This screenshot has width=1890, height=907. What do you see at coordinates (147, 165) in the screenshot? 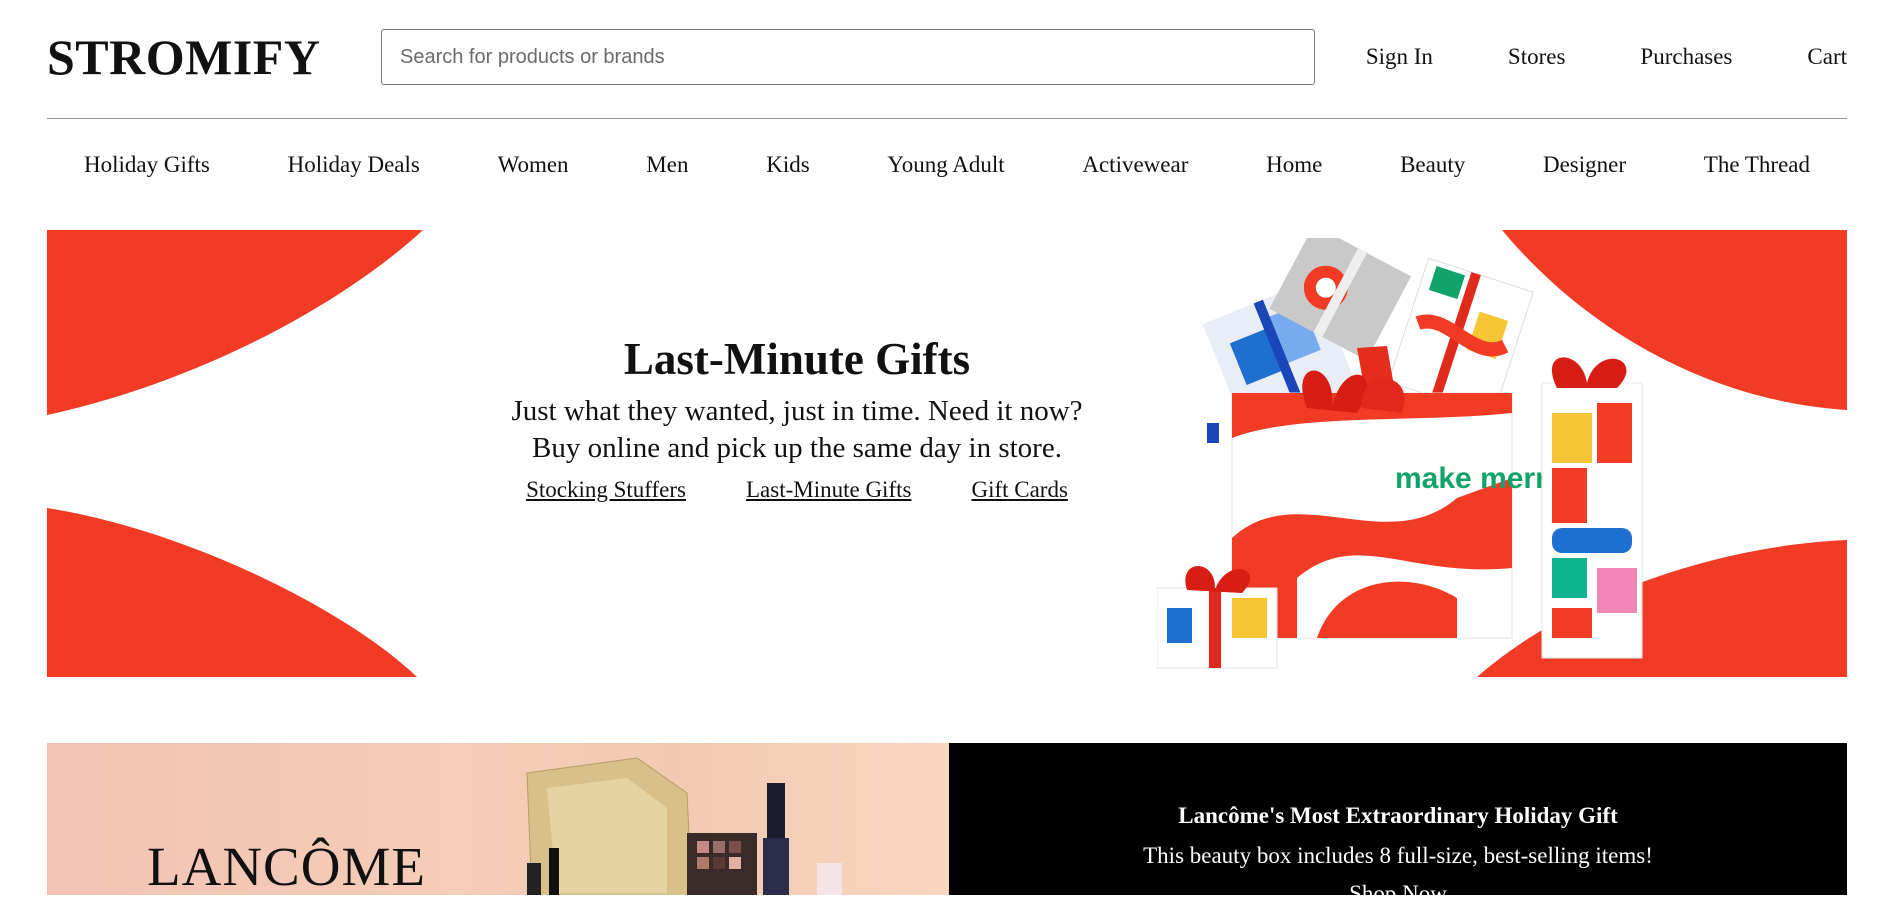
I see `nav-item-holiday-gifts: Holiday Gifts` at bounding box center [147, 165].